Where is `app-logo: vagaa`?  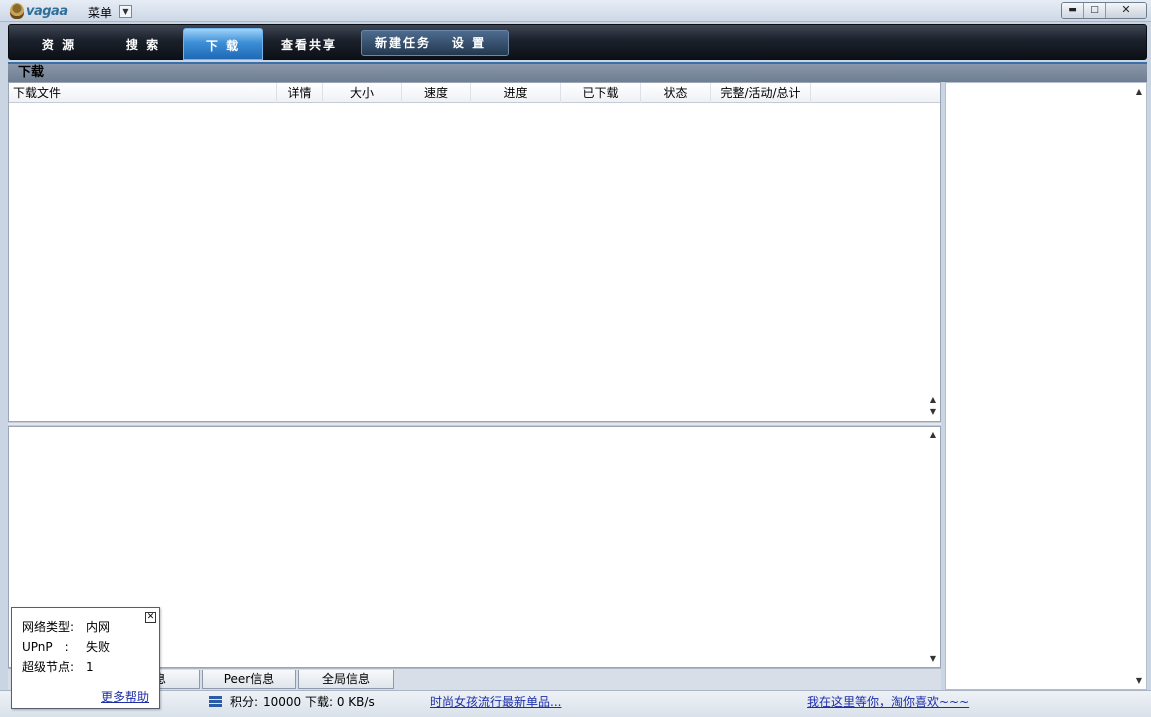
app-logo: vagaa is located at coordinates (39, 11).